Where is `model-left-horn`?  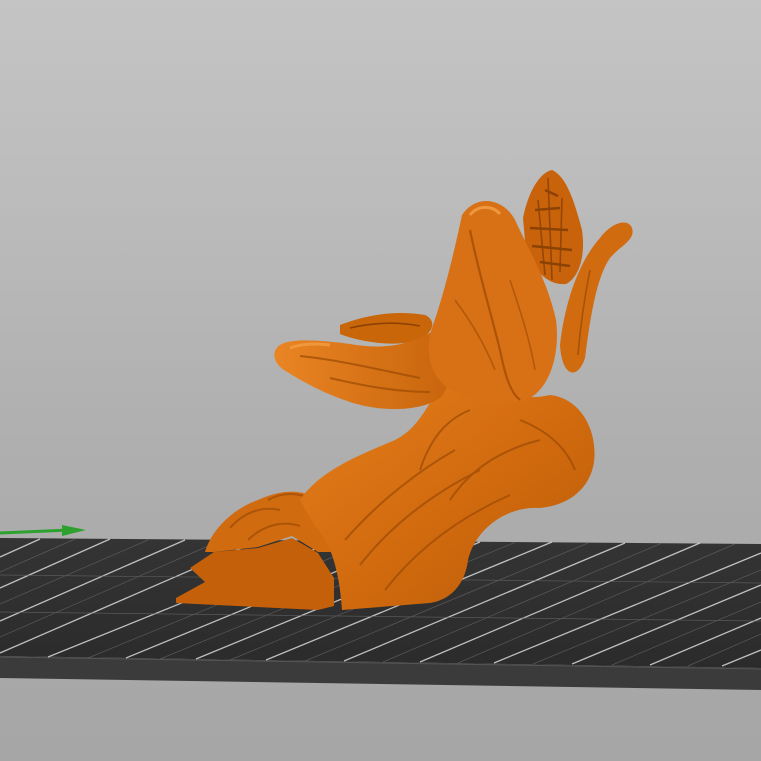 model-left-horn is located at coordinates (362, 370).